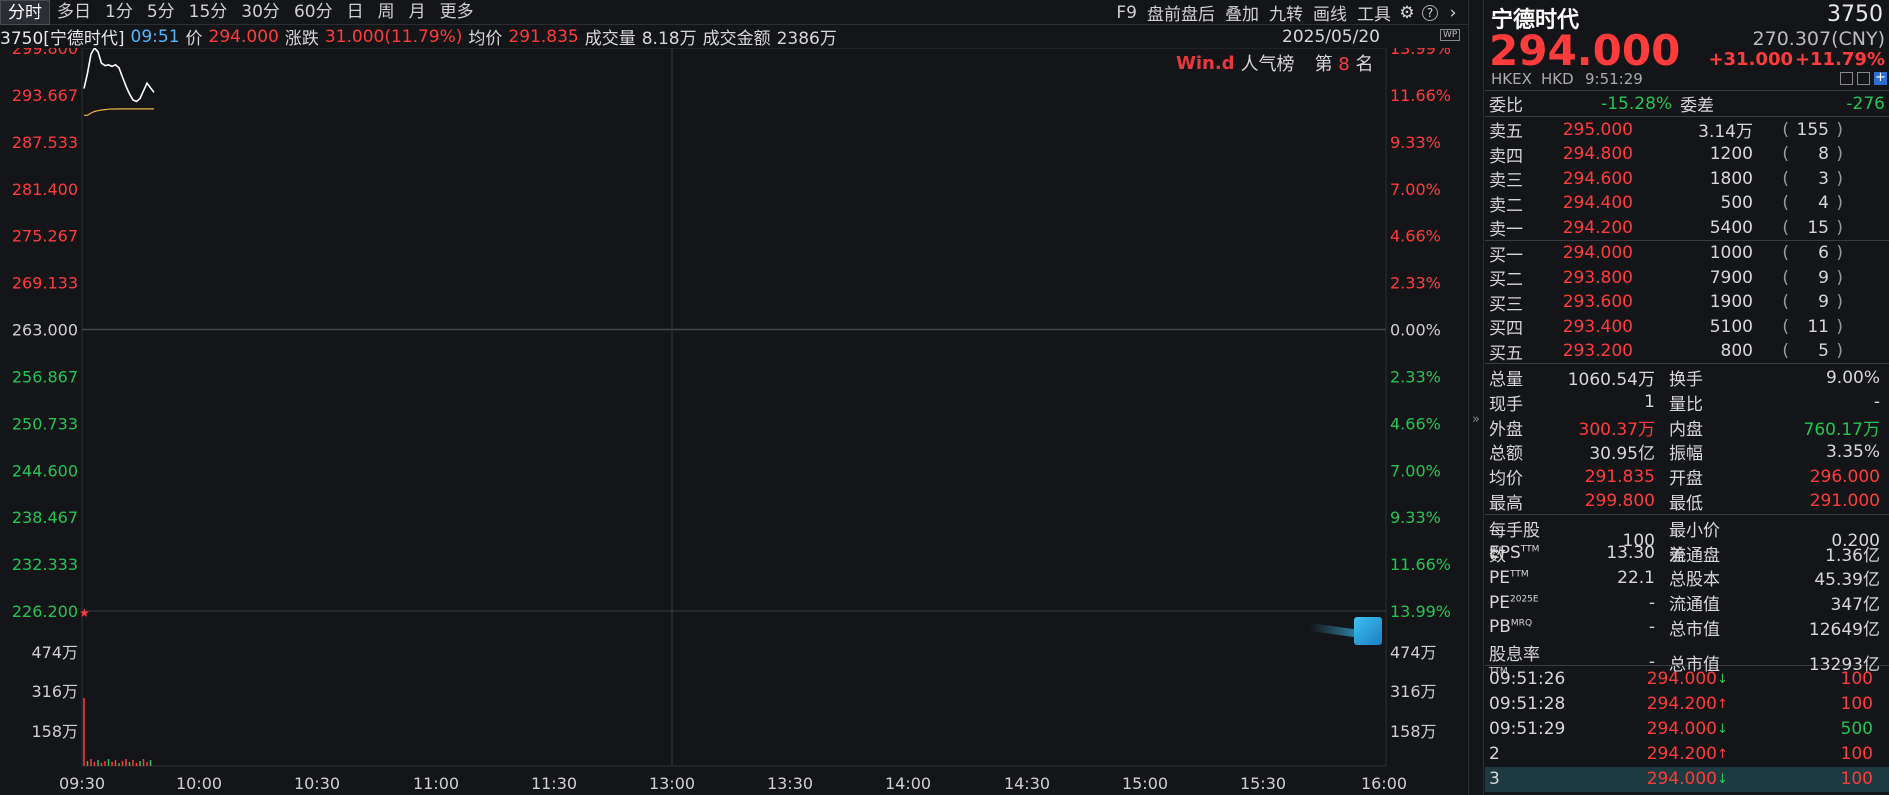 The height and width of the screenshot is (795, 1889). What do you see at coordinates (1687, 553) in the screenshot?
I see `stat-row: EPSTTM 13.30 流通盘 1.36亿` at bounding box center [1687, 553].